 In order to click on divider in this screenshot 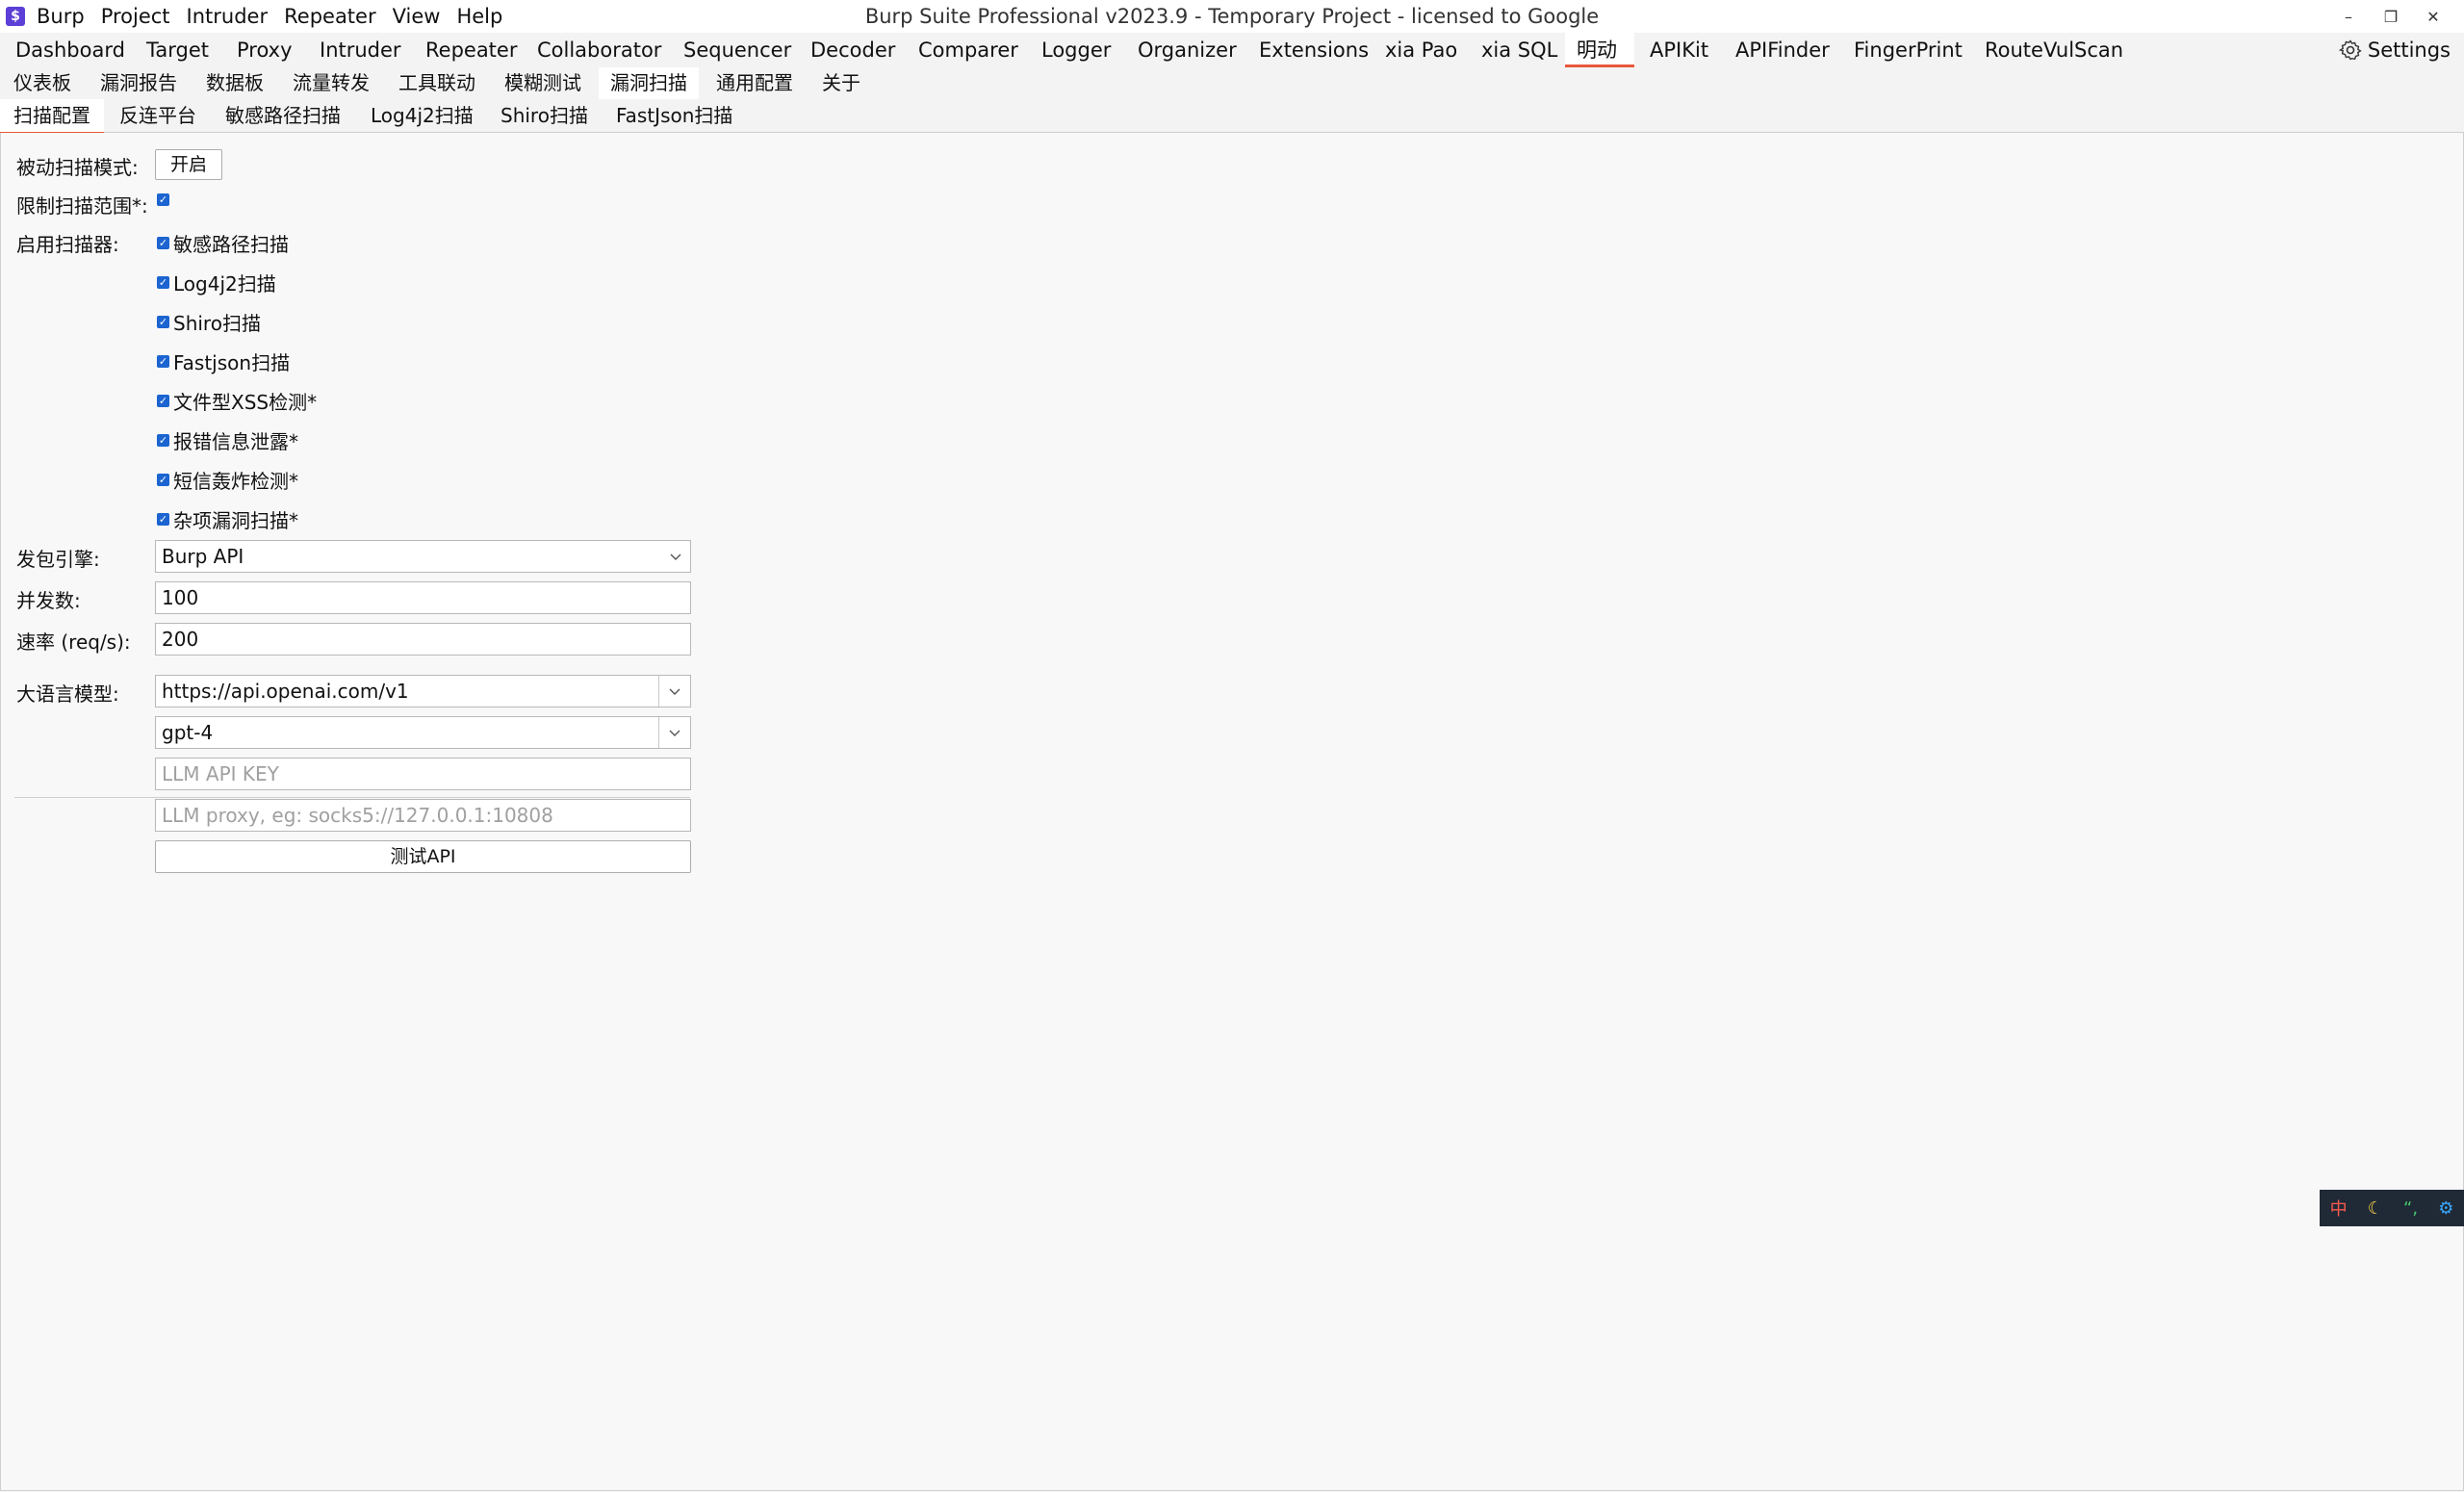, I will do `click(352, 797)`.